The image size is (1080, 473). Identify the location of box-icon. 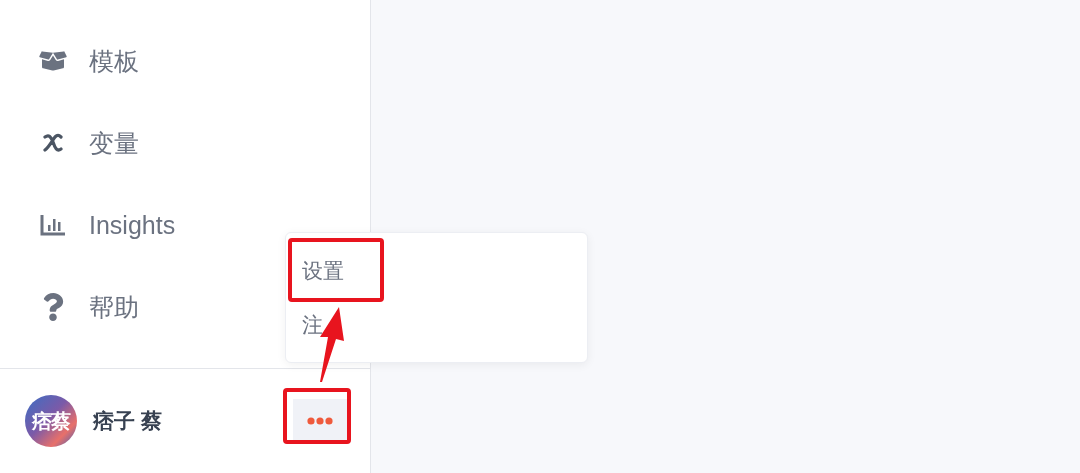
(53, 61).